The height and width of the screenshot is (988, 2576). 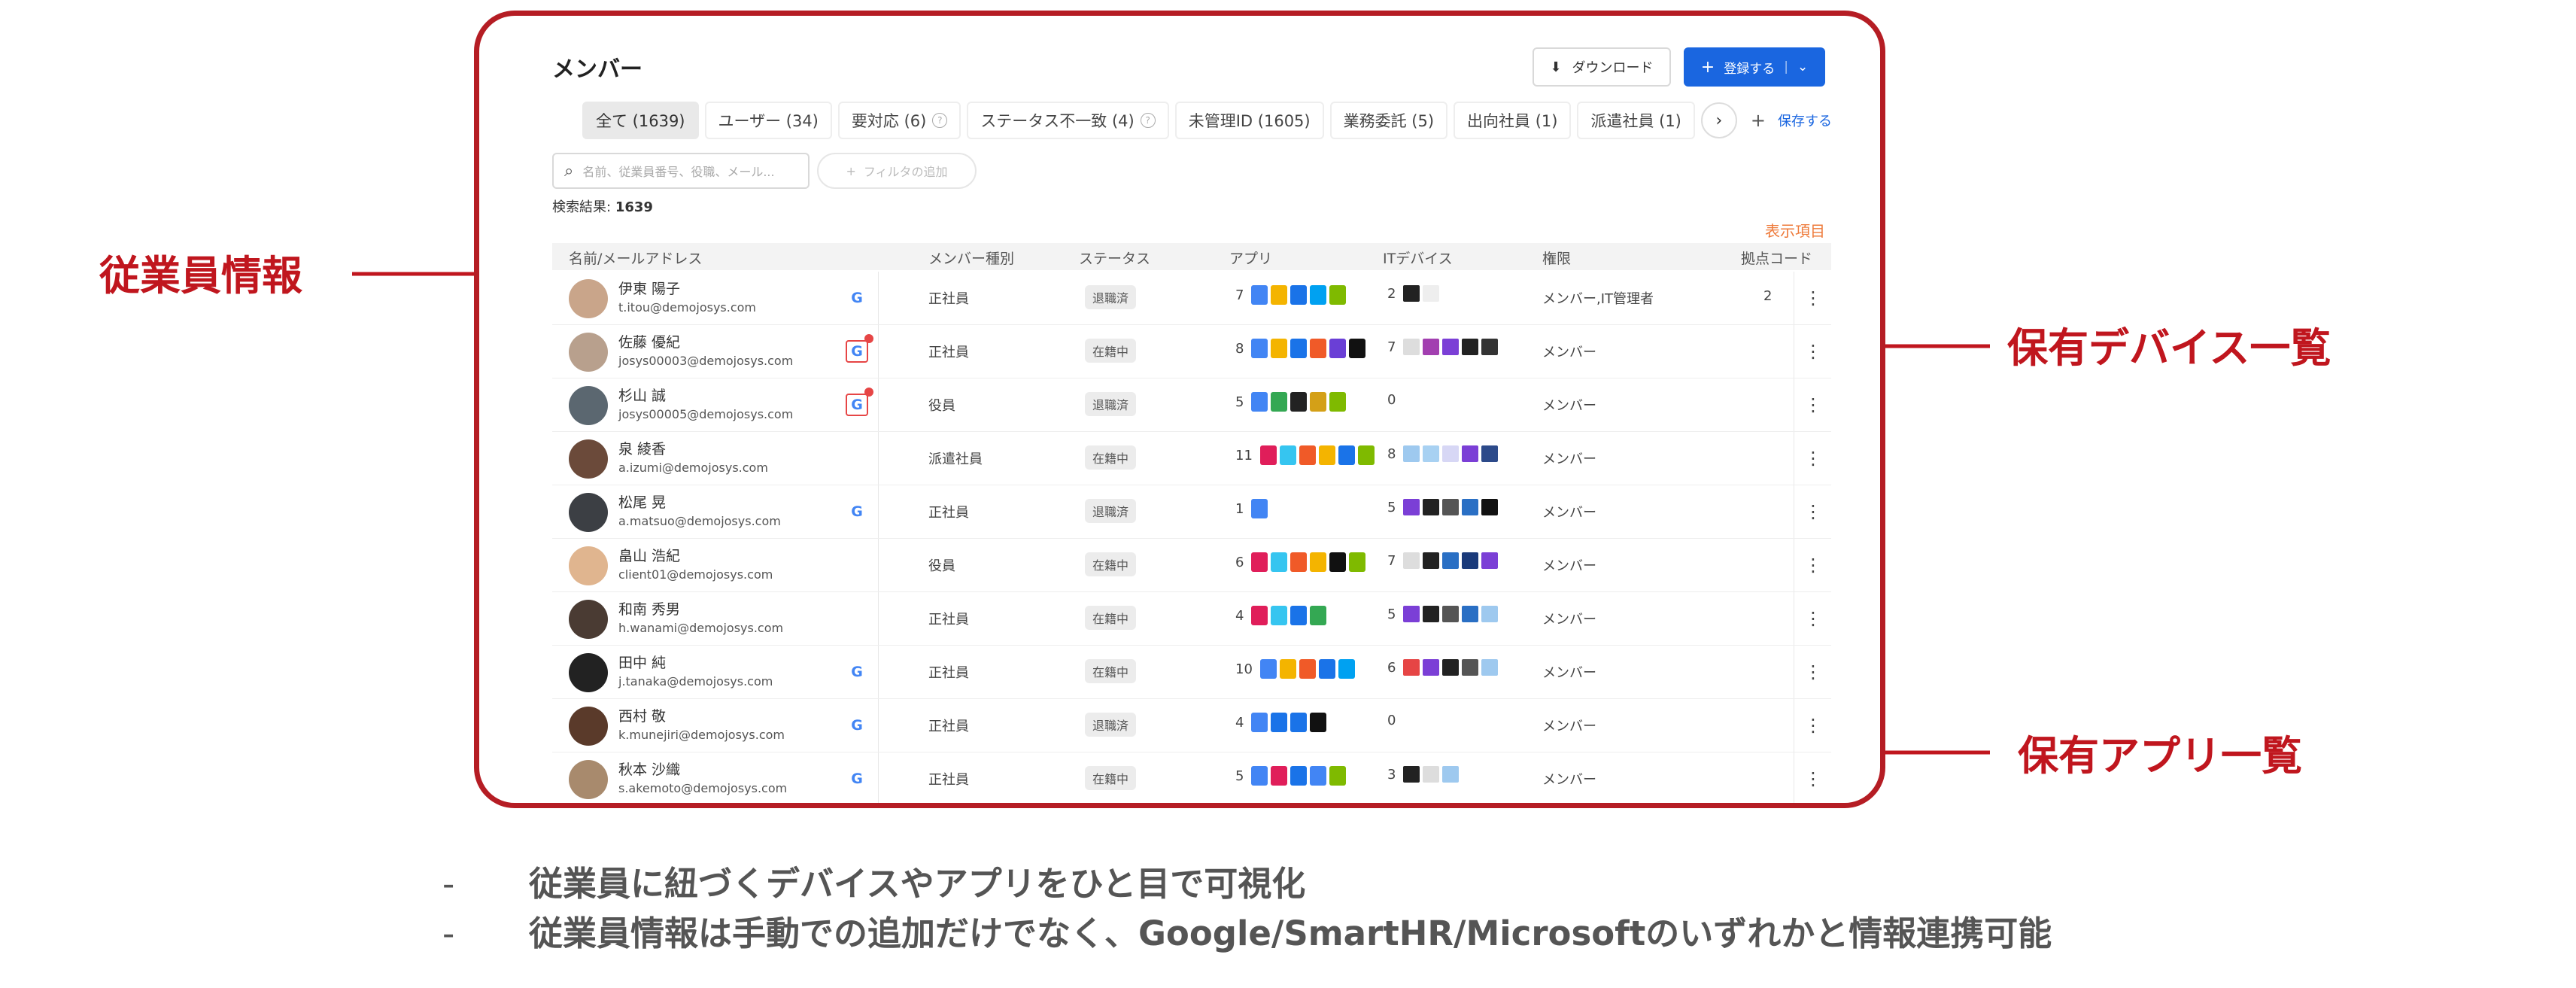 I want to click on app-list: 7, so click(x=1291, y=295).